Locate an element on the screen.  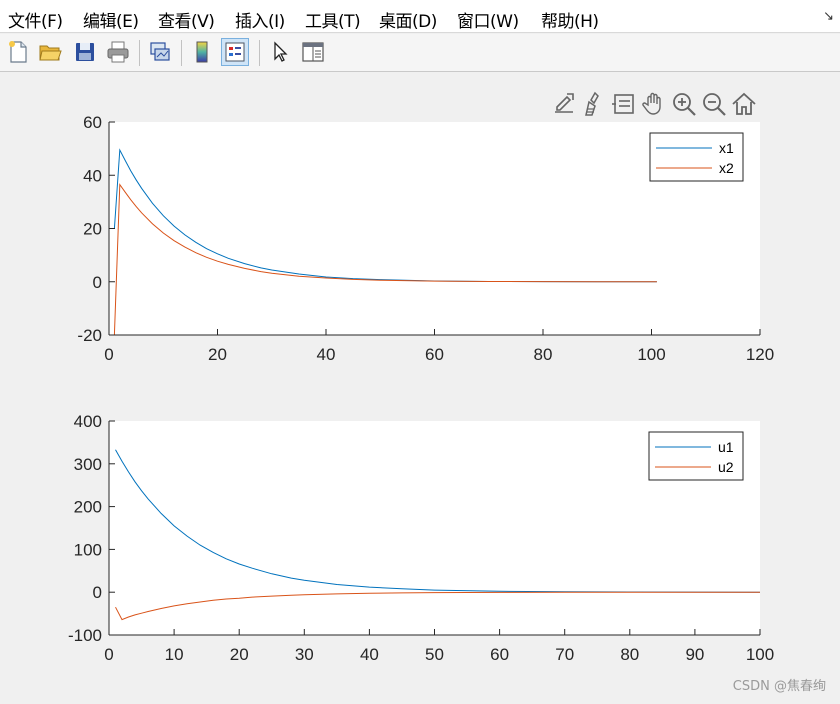
home-icon is located at coordinates (744, 104).